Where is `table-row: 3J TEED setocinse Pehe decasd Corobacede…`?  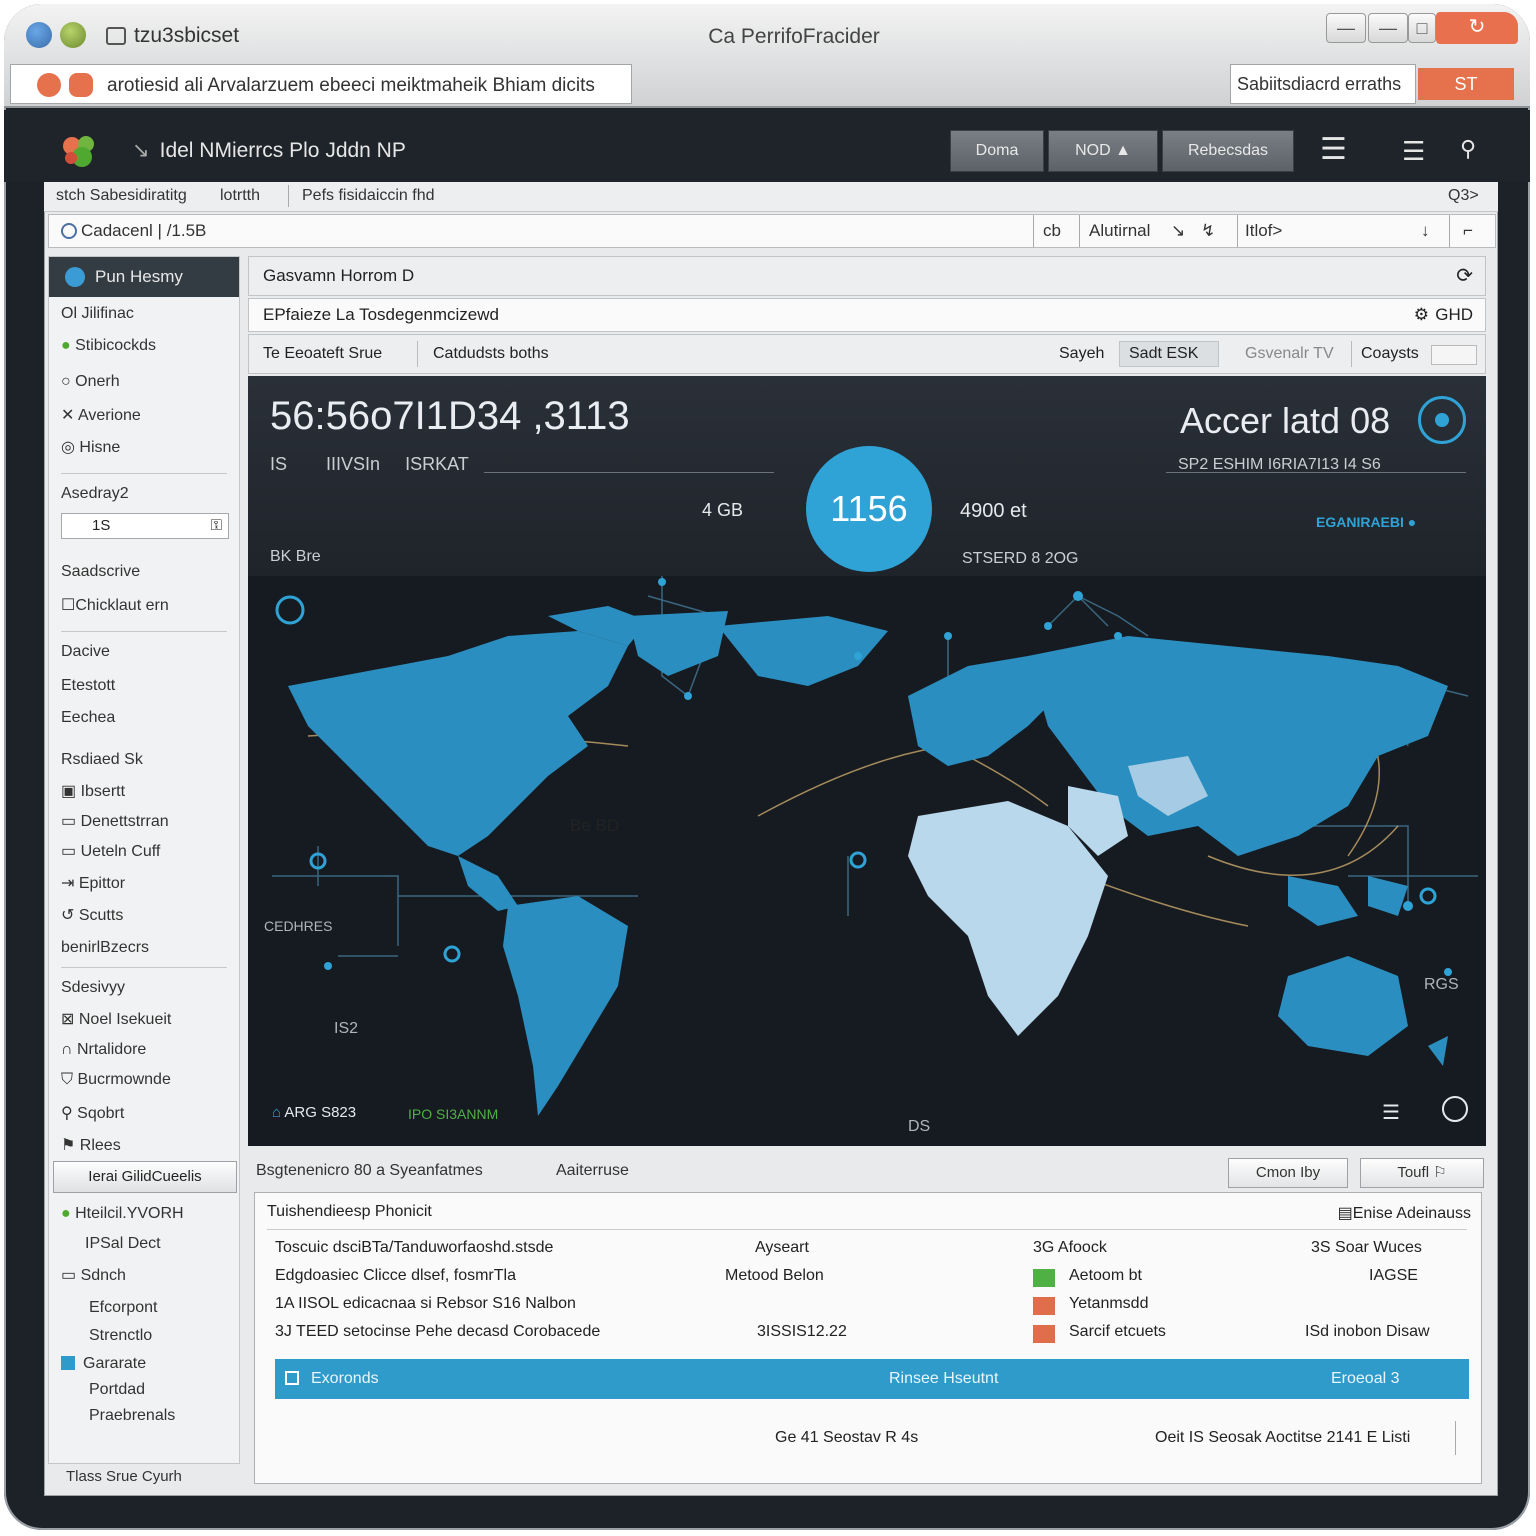
table-row: 3J TEED setocinse Pehe decasd Corobacede… is located at coordinates (870, 1336).